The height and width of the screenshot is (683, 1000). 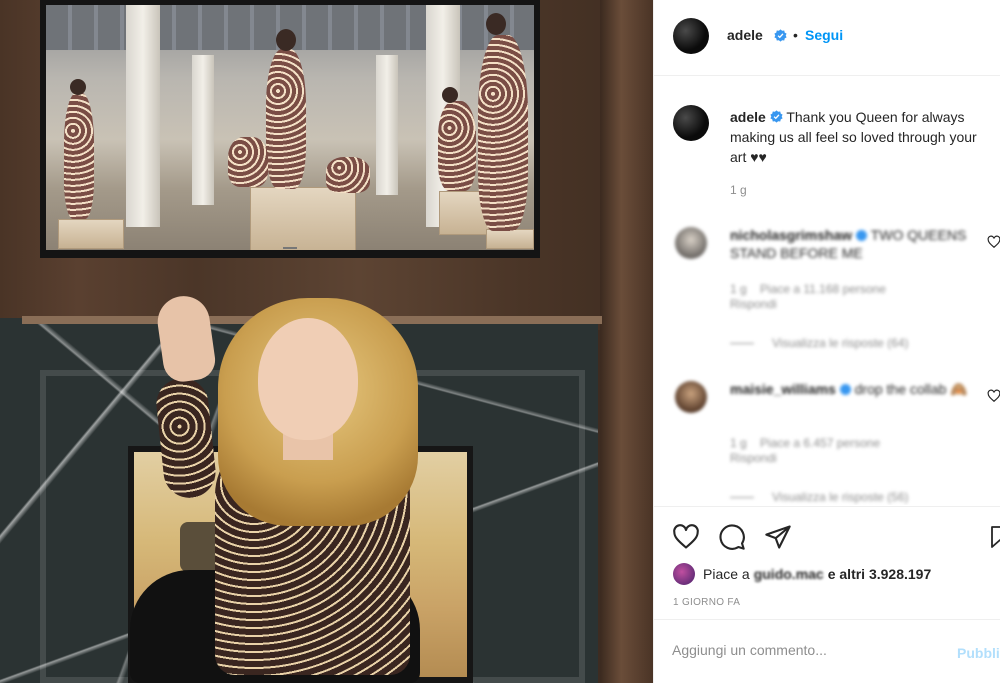 I want to click on comment-input, so click(x=802, y=650).